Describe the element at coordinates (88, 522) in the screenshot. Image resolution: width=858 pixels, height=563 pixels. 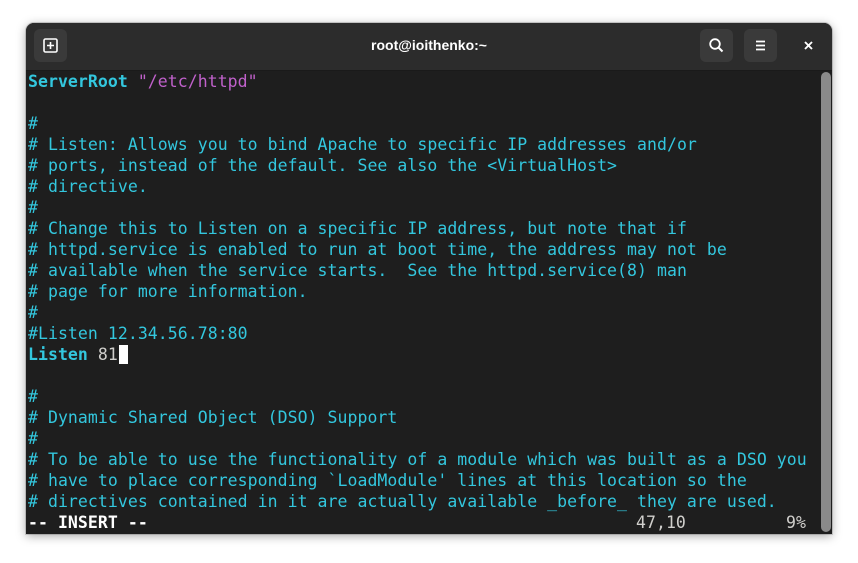
I see `insert-mode-indicator: -- INSERT --` at that location.